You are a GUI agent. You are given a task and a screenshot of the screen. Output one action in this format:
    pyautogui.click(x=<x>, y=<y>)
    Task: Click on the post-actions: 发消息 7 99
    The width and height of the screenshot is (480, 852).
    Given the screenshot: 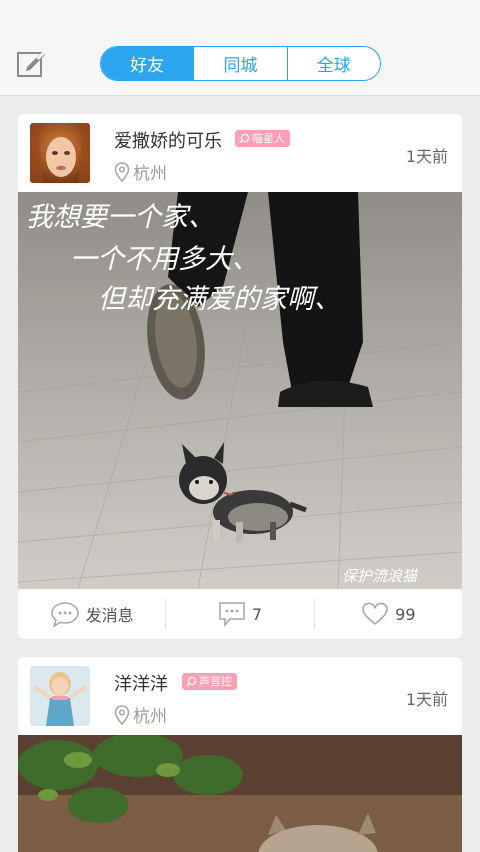 What is the action you would take?
    pyautogui.click(x=240, y=614)
    